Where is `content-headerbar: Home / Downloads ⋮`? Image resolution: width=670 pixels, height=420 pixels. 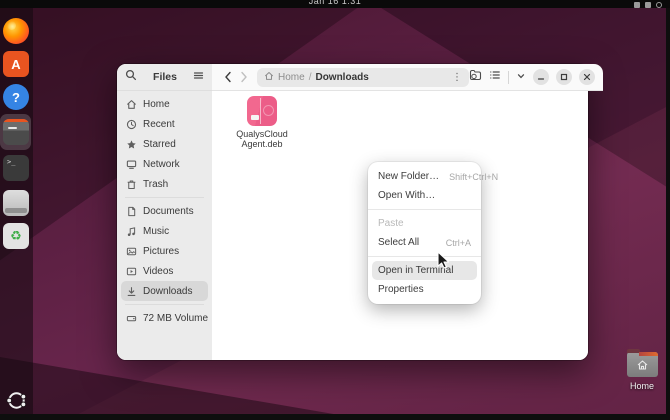 content-headerbar: Home / Downloads ⋮ is located at coordinates (407, 77).